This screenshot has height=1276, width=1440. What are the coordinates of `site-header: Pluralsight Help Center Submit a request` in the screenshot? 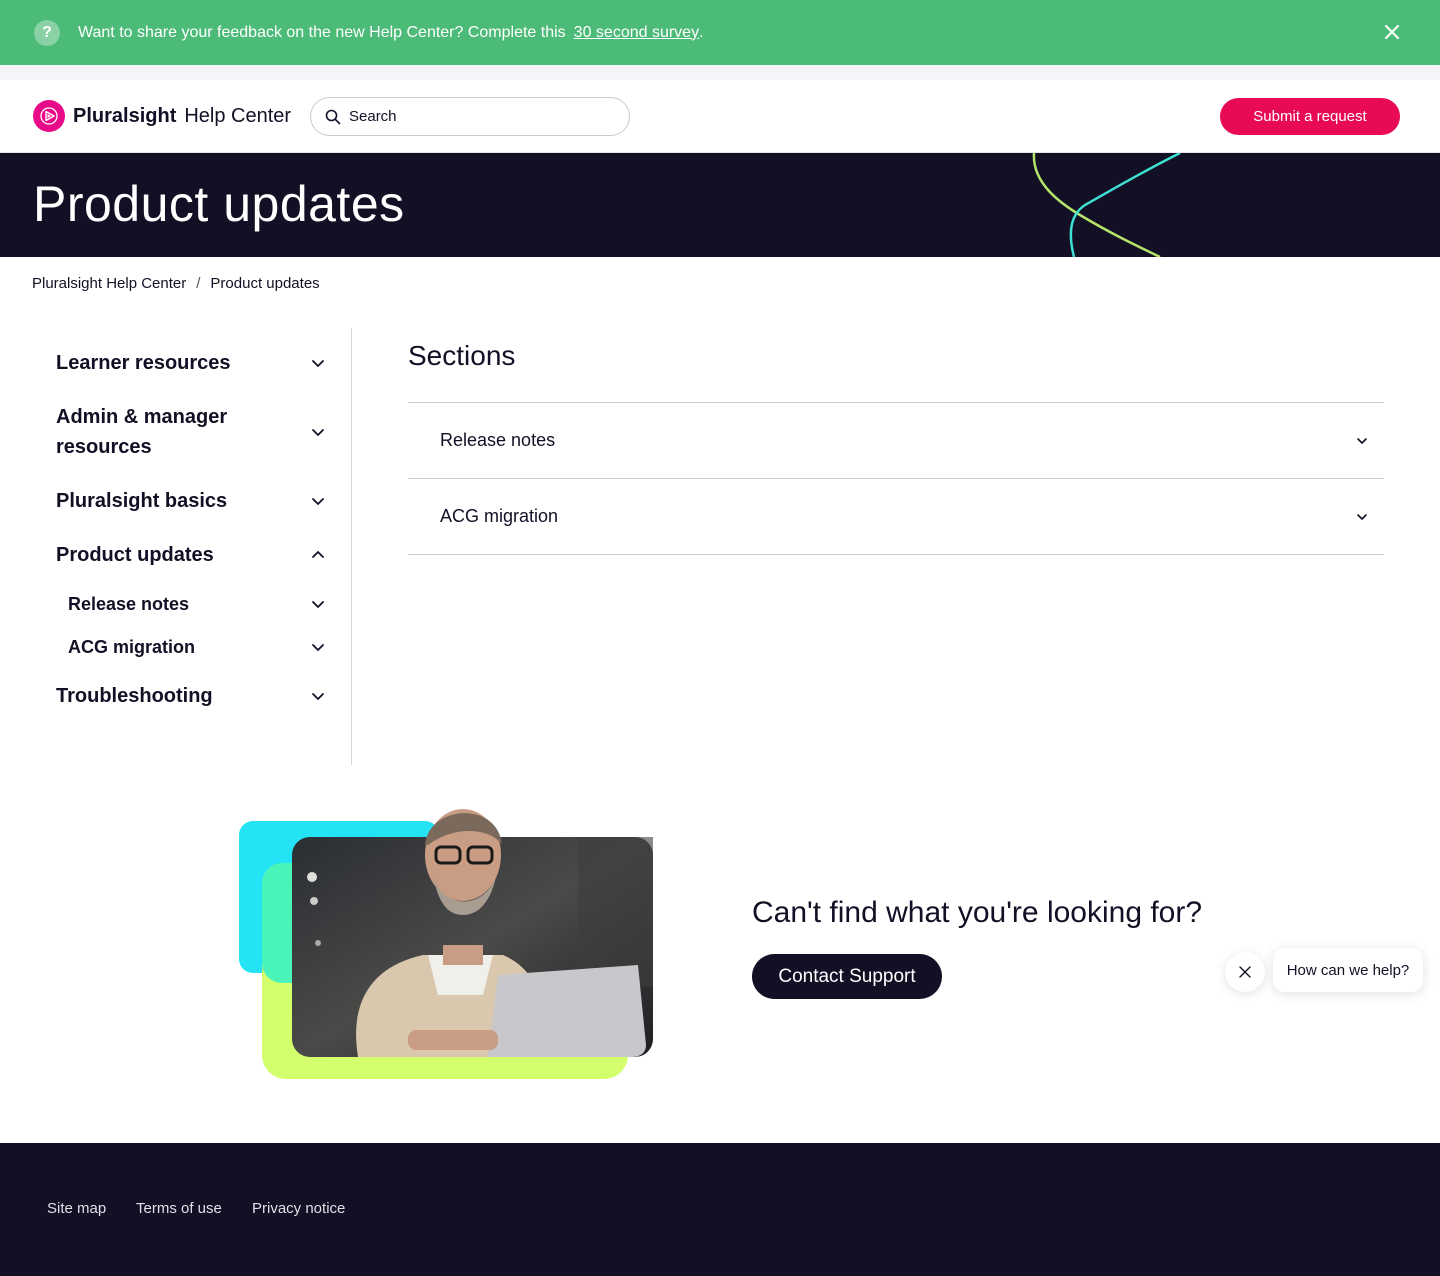 It's located at (720, 116).